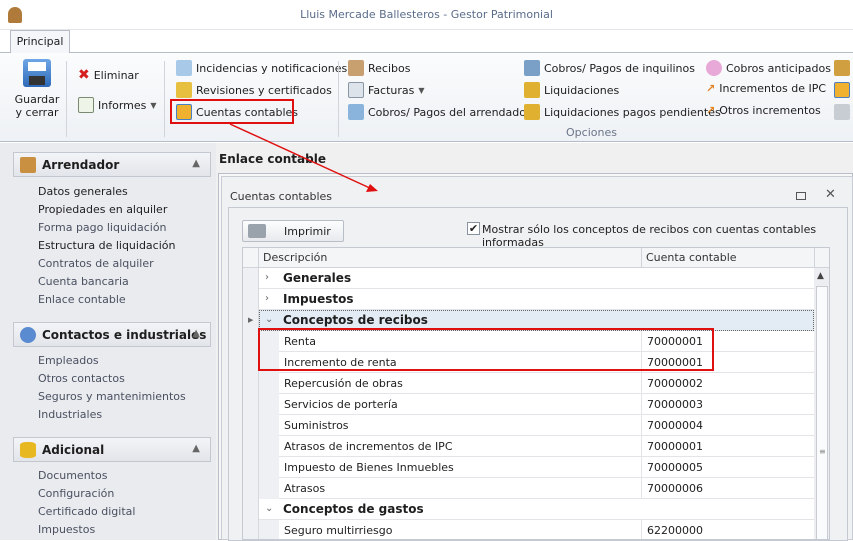  What do you see at coordinates (768, 68) in the screenshot?
I see `advance-payments-button: Cobros anticipados` at bounding box center [768, 68].